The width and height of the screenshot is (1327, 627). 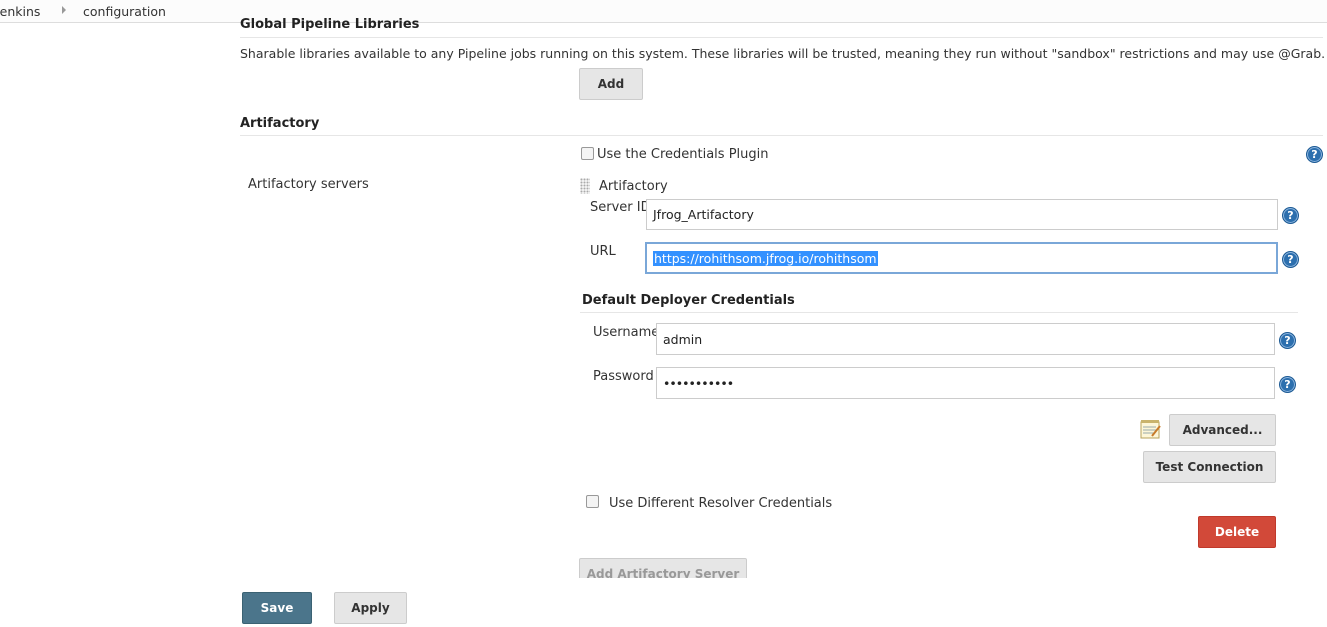 I want to click on server-id-input: Jfrog_Artifactory, so click(x=962, y=214).